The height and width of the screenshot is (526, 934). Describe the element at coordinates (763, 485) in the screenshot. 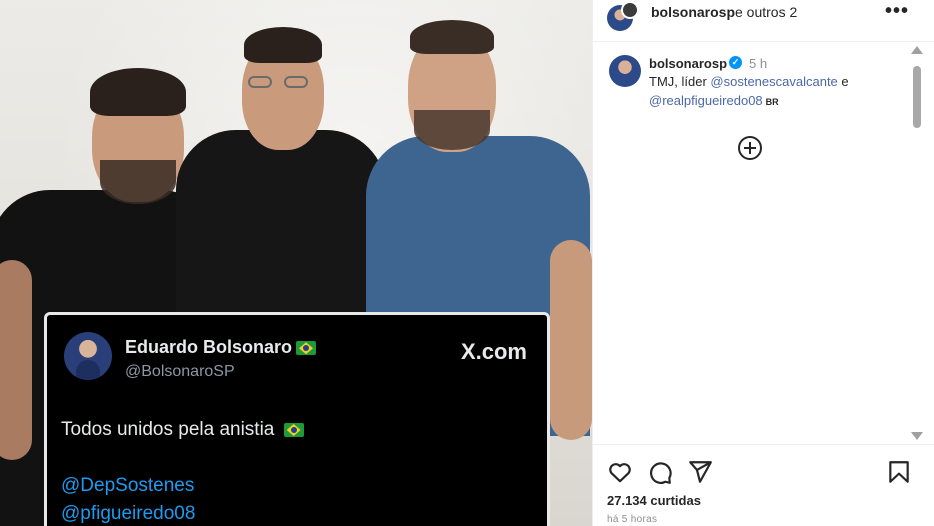

I see `actions-bar: 27.134 curtidas há 5 horas` at that location.